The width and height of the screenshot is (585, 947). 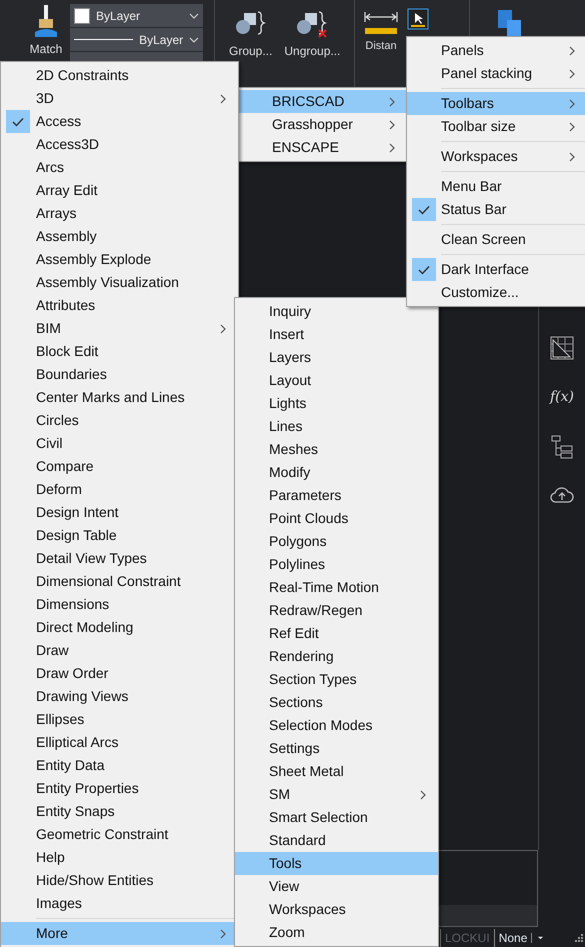 What do you see at coordinates (119, 167) in the screenshot?
I see `menu-item: Arcs` at bounding box center [119, 167].